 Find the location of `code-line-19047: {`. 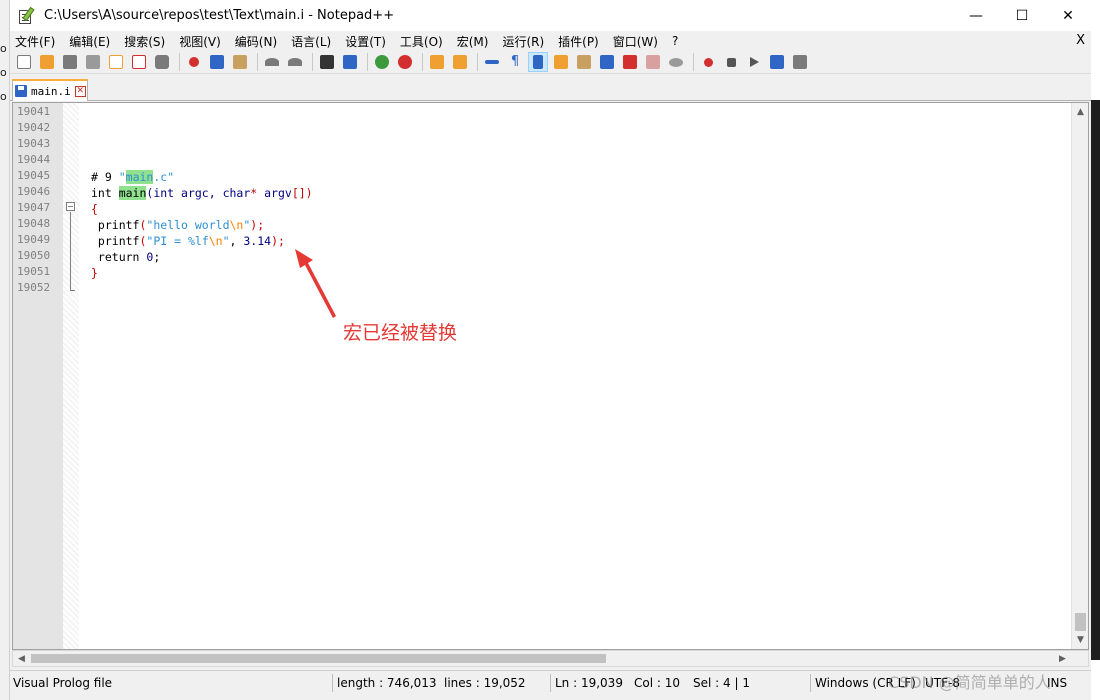

code-line-19047: { is located at coordinates (94, 209).